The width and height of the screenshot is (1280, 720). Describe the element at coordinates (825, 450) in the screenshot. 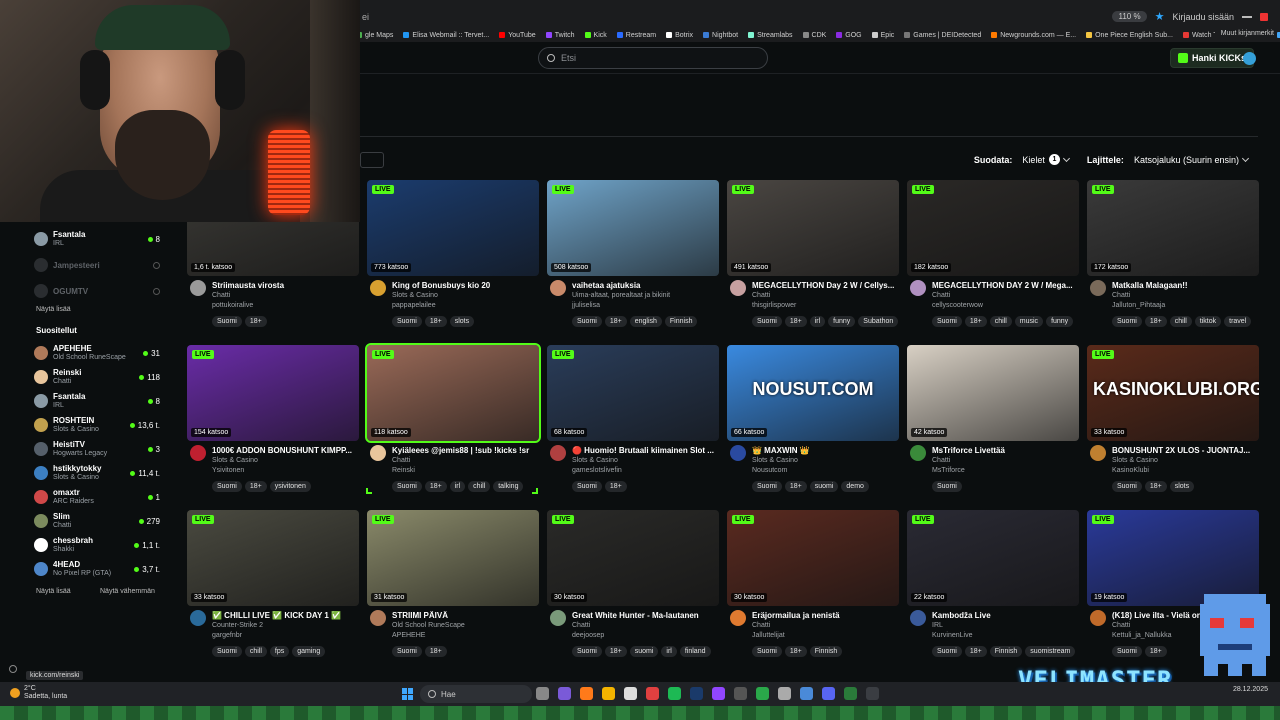

I see `stream-title: 👑 MAXWIN 👑` at that location.